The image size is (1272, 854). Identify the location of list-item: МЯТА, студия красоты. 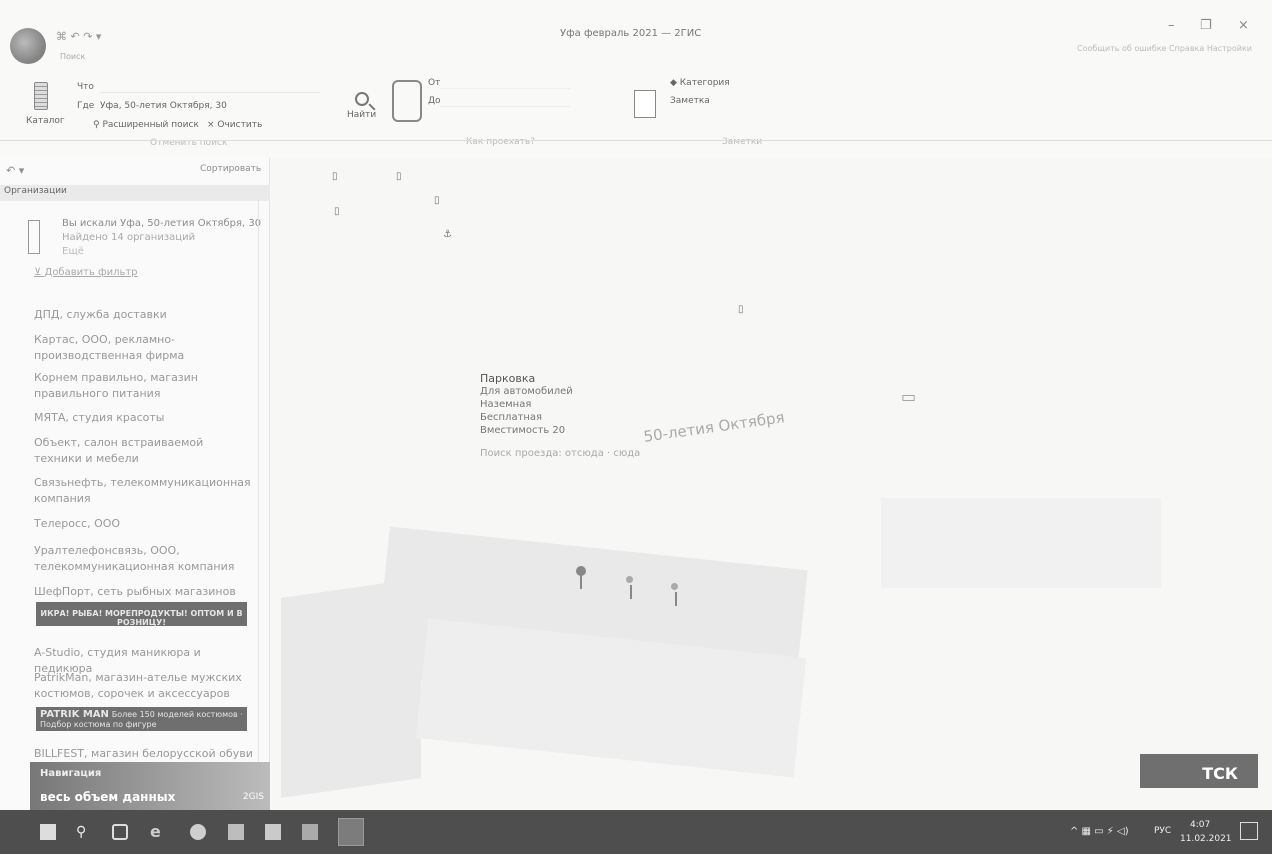
(144, 418).